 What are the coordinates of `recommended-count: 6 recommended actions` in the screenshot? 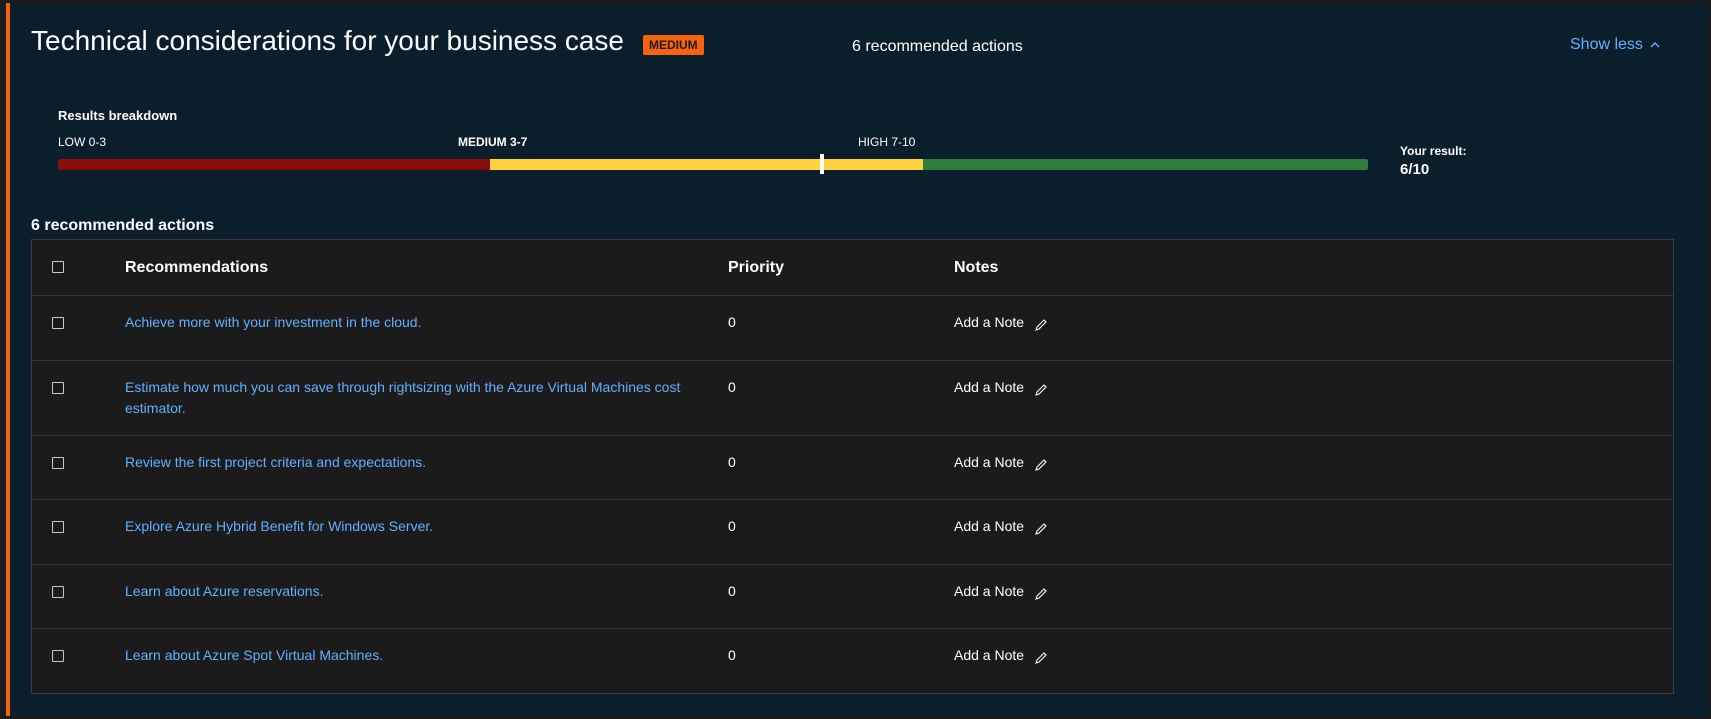 It's located at (937, 46).